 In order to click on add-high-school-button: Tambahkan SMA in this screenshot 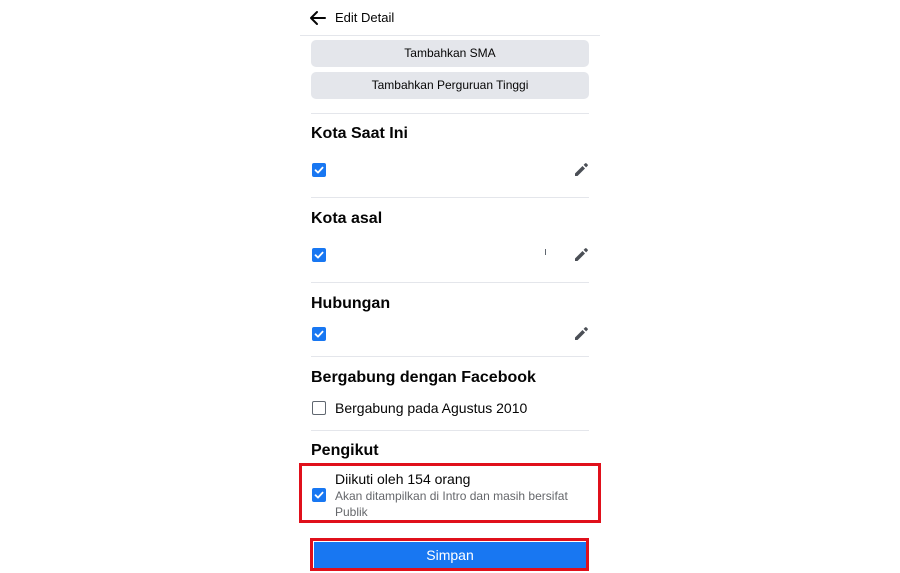, I will do `click(450, 53)`.